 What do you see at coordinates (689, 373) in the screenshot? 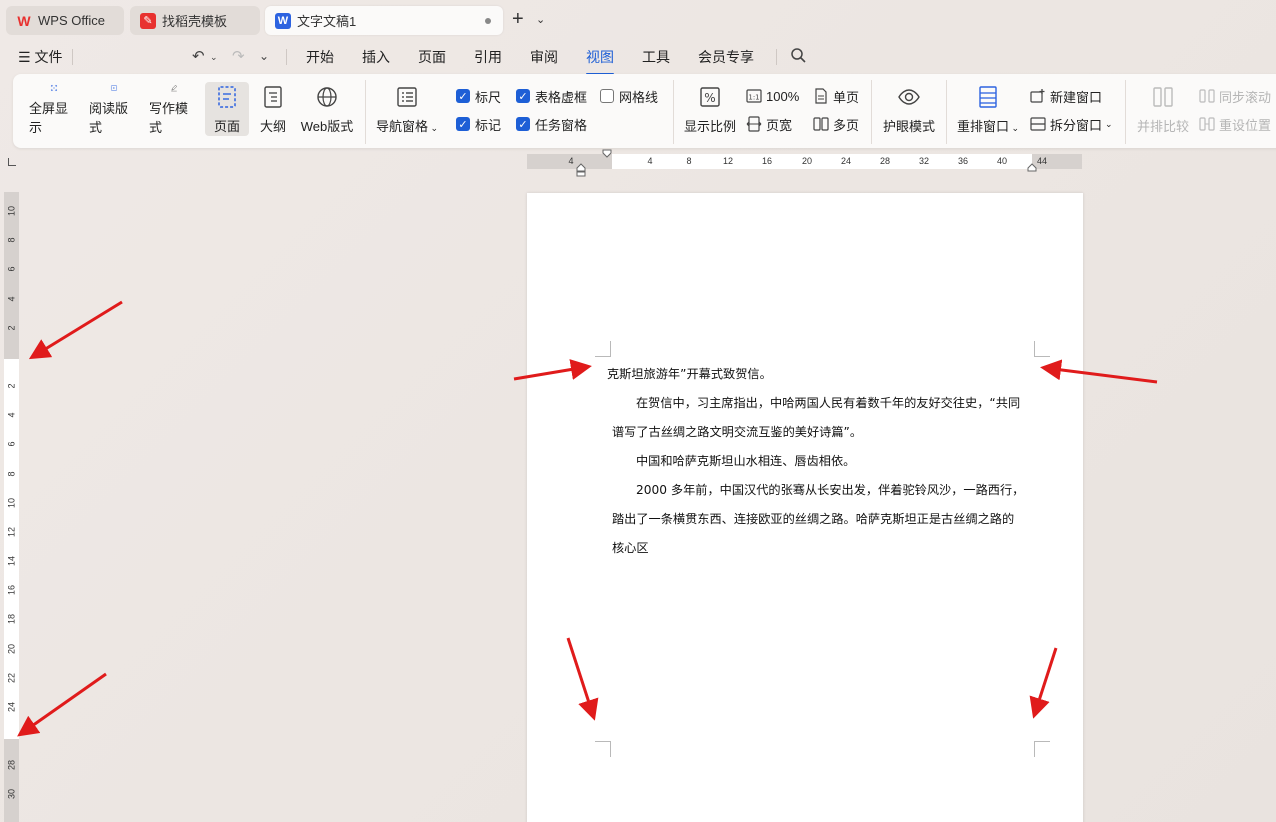
I see `document-line: 克斯坦旅游年”开幕式致贺信。` at bounding box center [689, 373].